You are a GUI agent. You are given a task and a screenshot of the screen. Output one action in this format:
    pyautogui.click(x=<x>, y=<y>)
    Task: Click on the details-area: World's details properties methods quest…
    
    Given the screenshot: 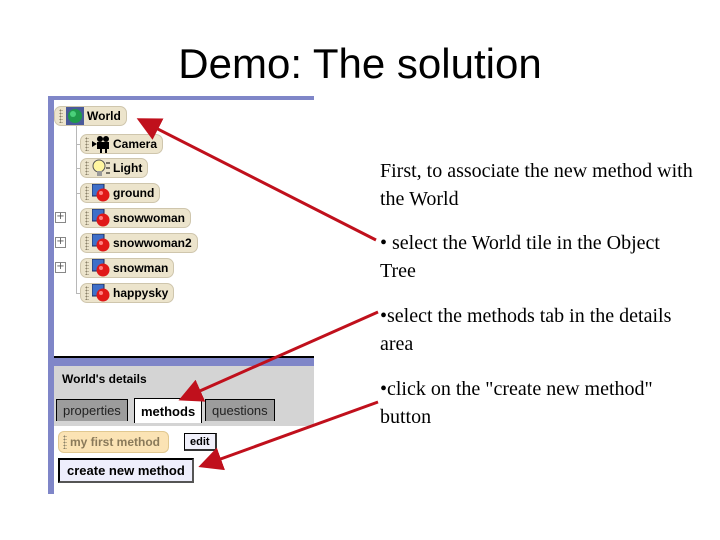 What is the action you would take?
    pyautogui.click(x=184, y=430)
    